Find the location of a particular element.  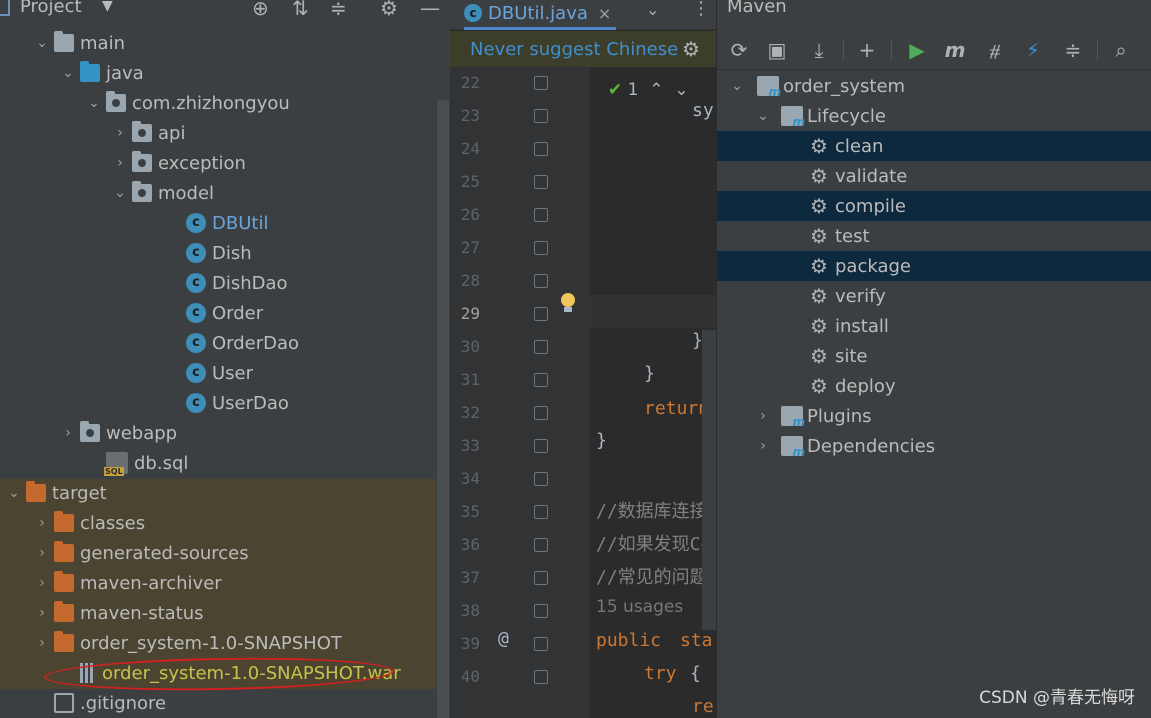

lifecycle-phase-deploy: ⚙ deploy is located at coordinates (934, 386).